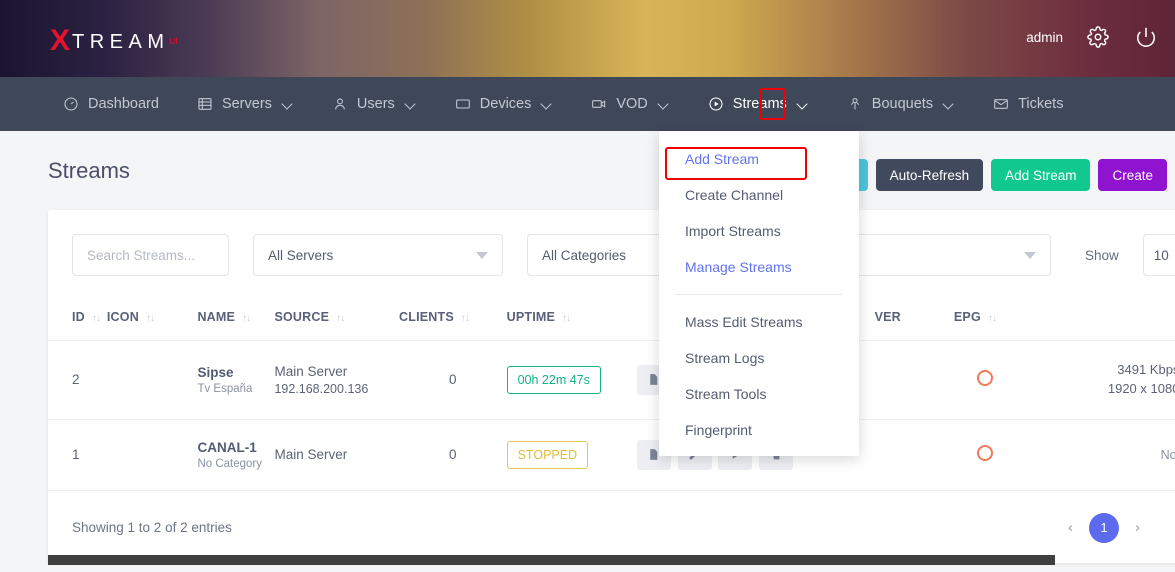 This screenshot has width=1175, height=572. Describe the element at coordinates (337, 455) in the screenshot. I see `cell-source: Main Server` at that location.